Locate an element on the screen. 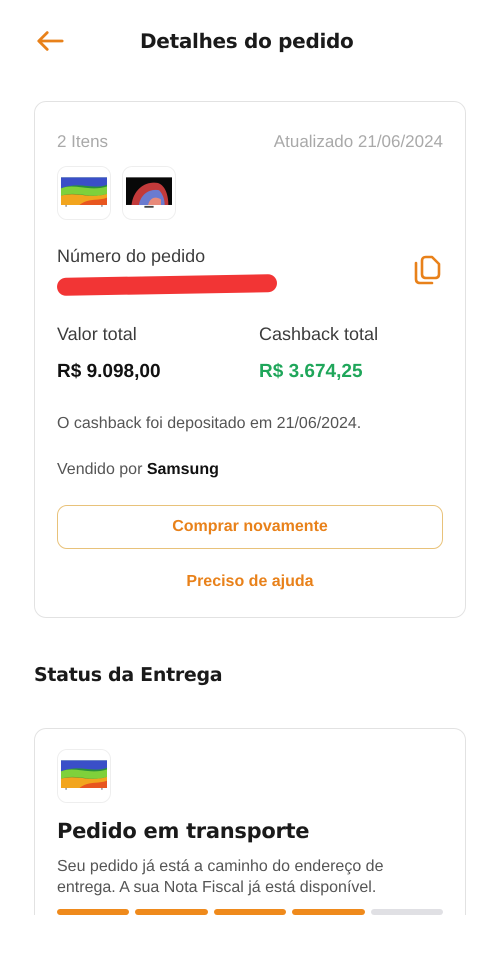  updated-date: Atualizado 21/06/2024 is located at coordinates (358, 142).